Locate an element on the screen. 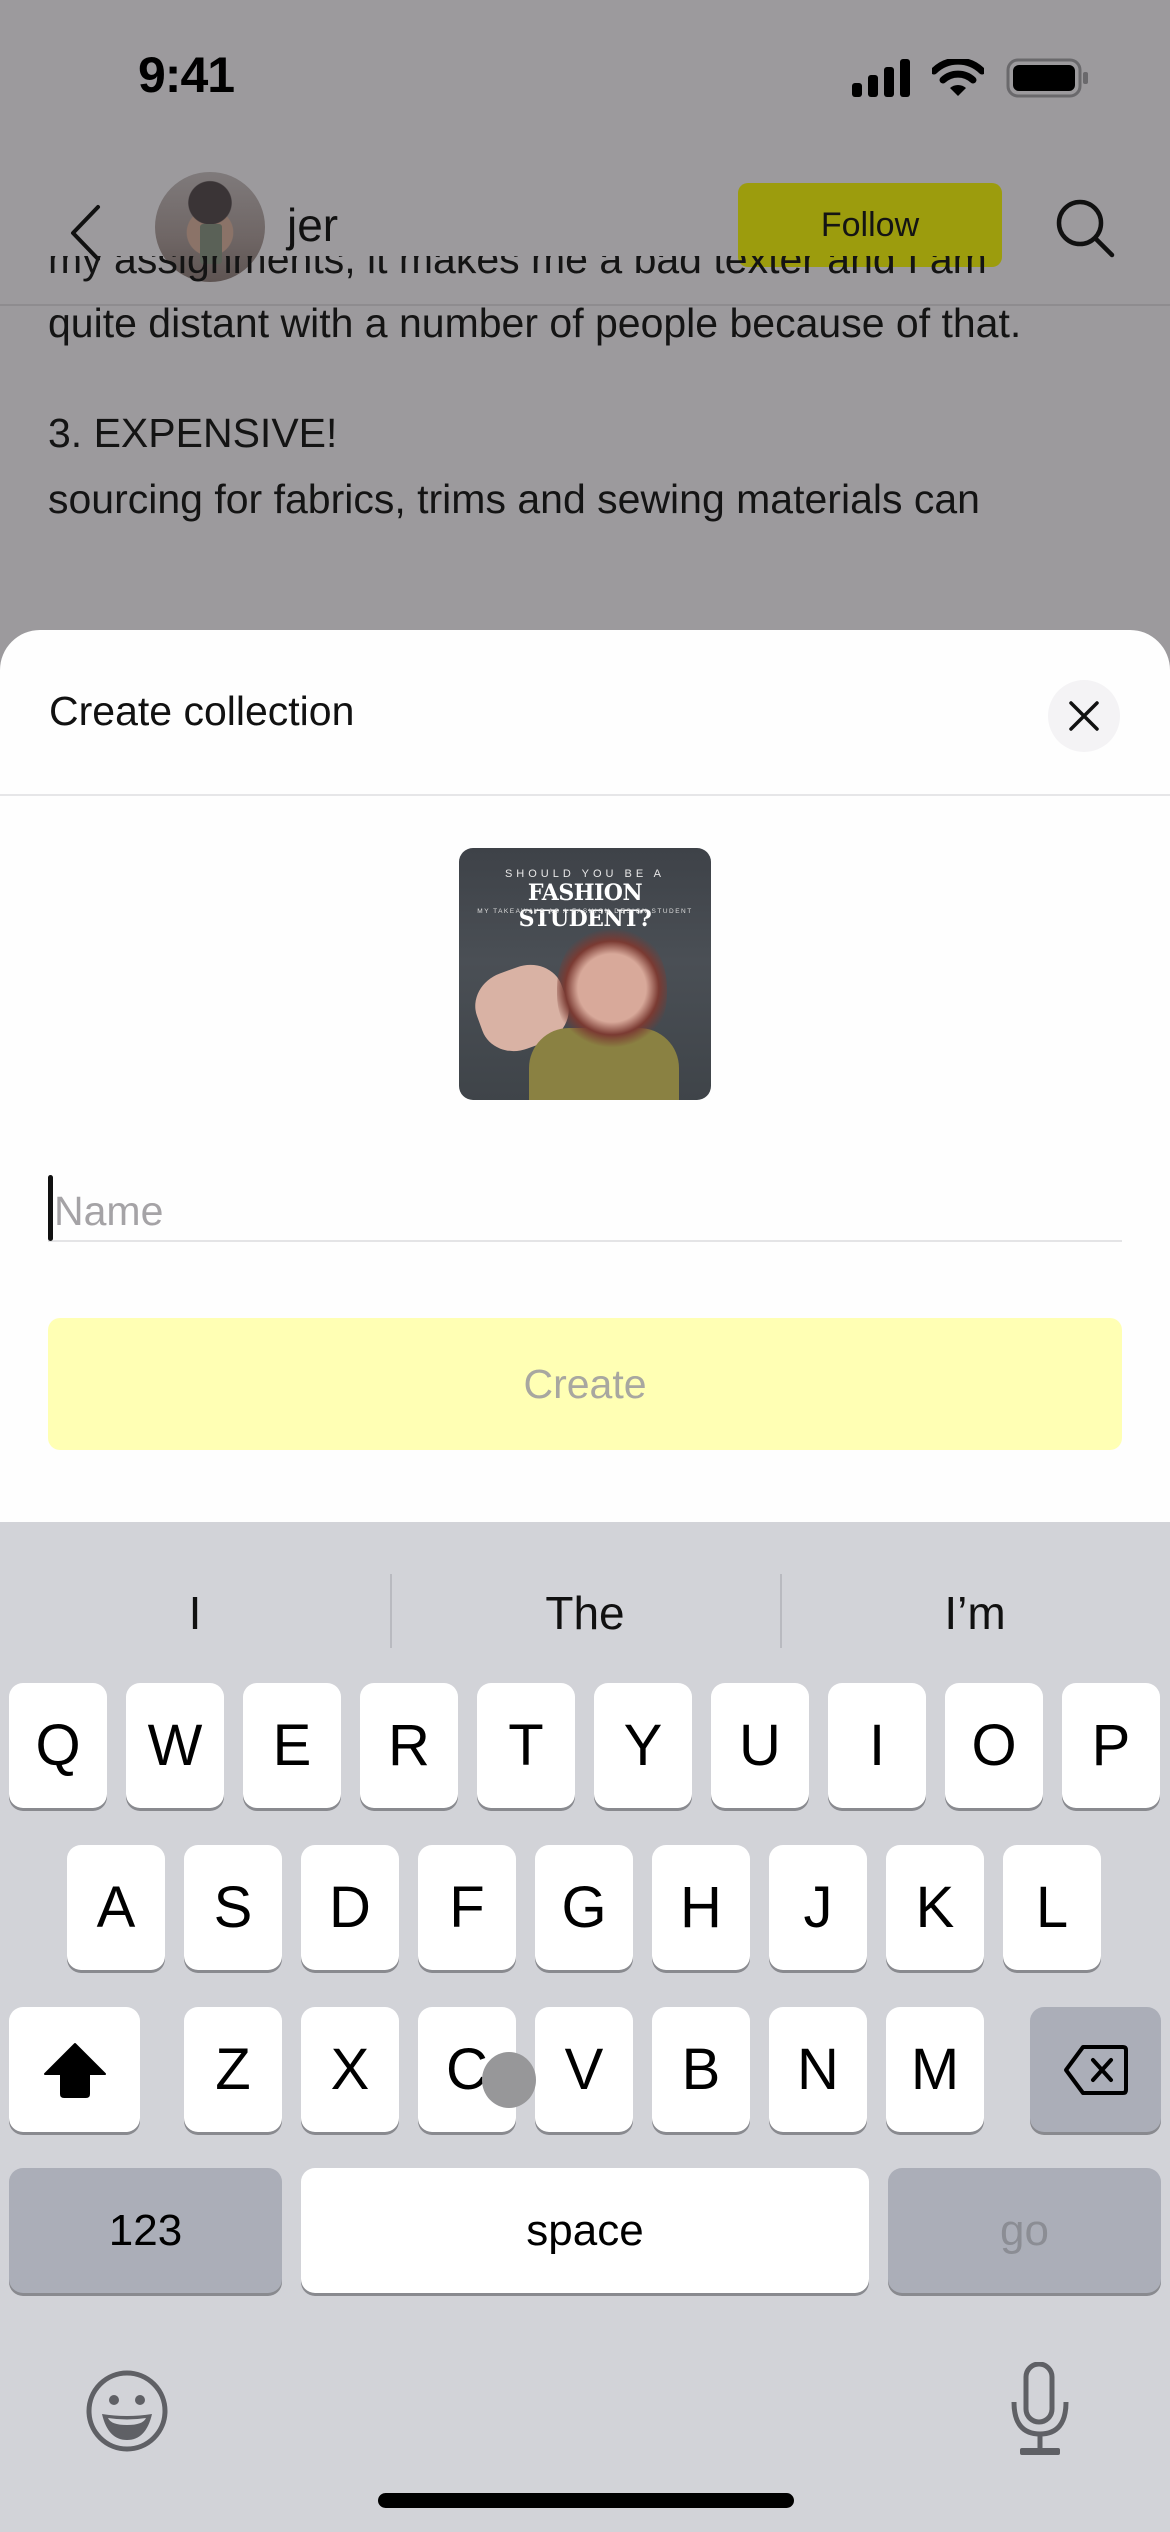 The image size is (1170, 2532). suggestion: I’m is located at coordinates (975, 1613).